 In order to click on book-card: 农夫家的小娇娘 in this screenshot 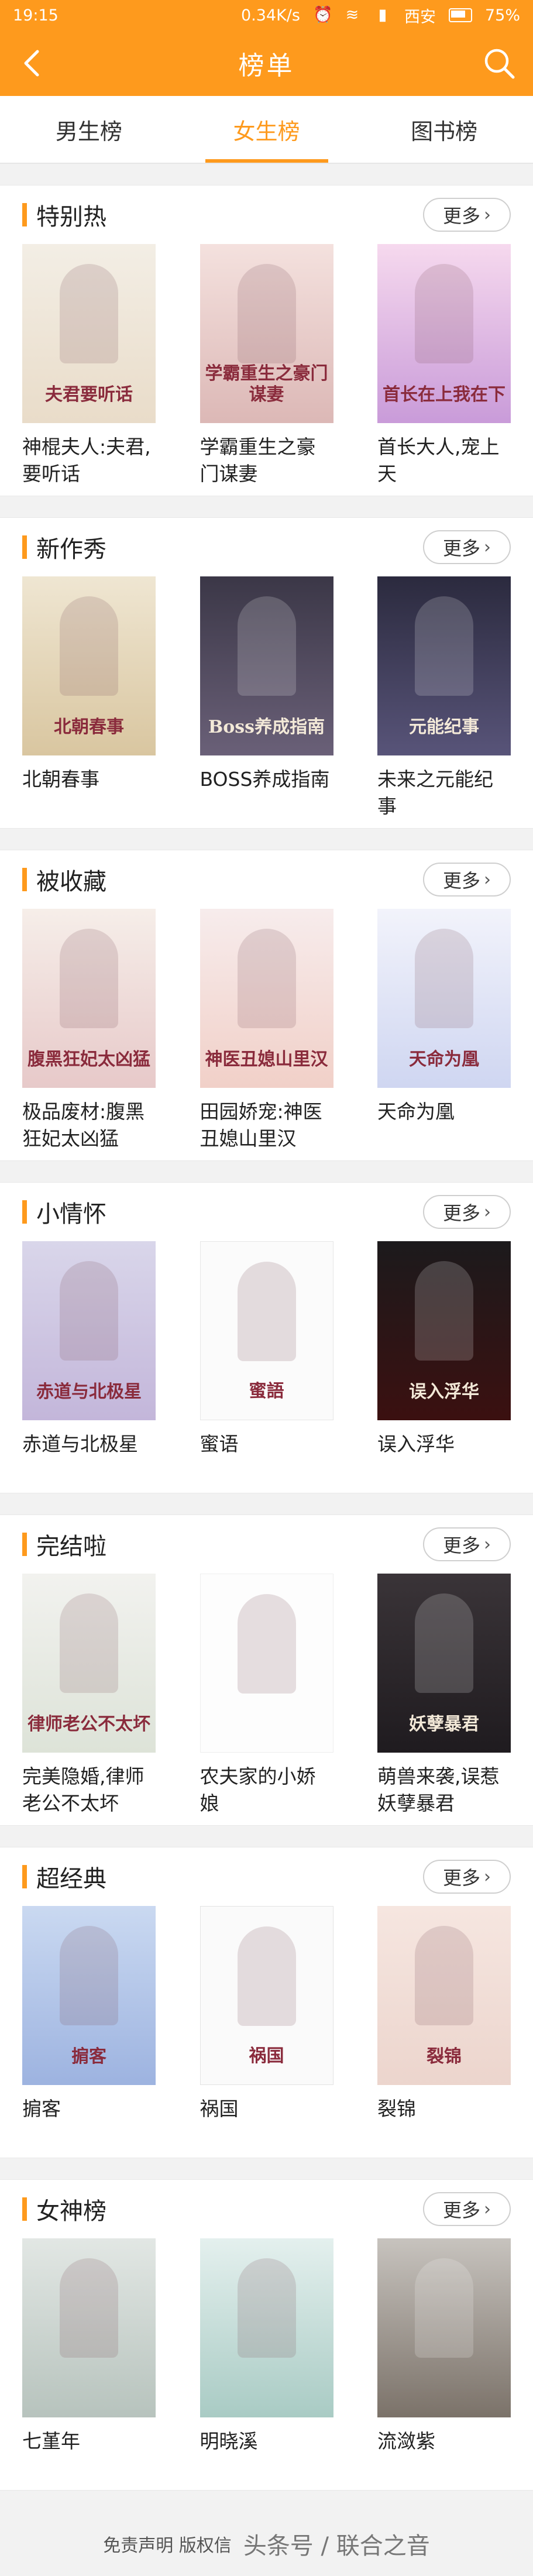, I will do `click(266, 1695)`.